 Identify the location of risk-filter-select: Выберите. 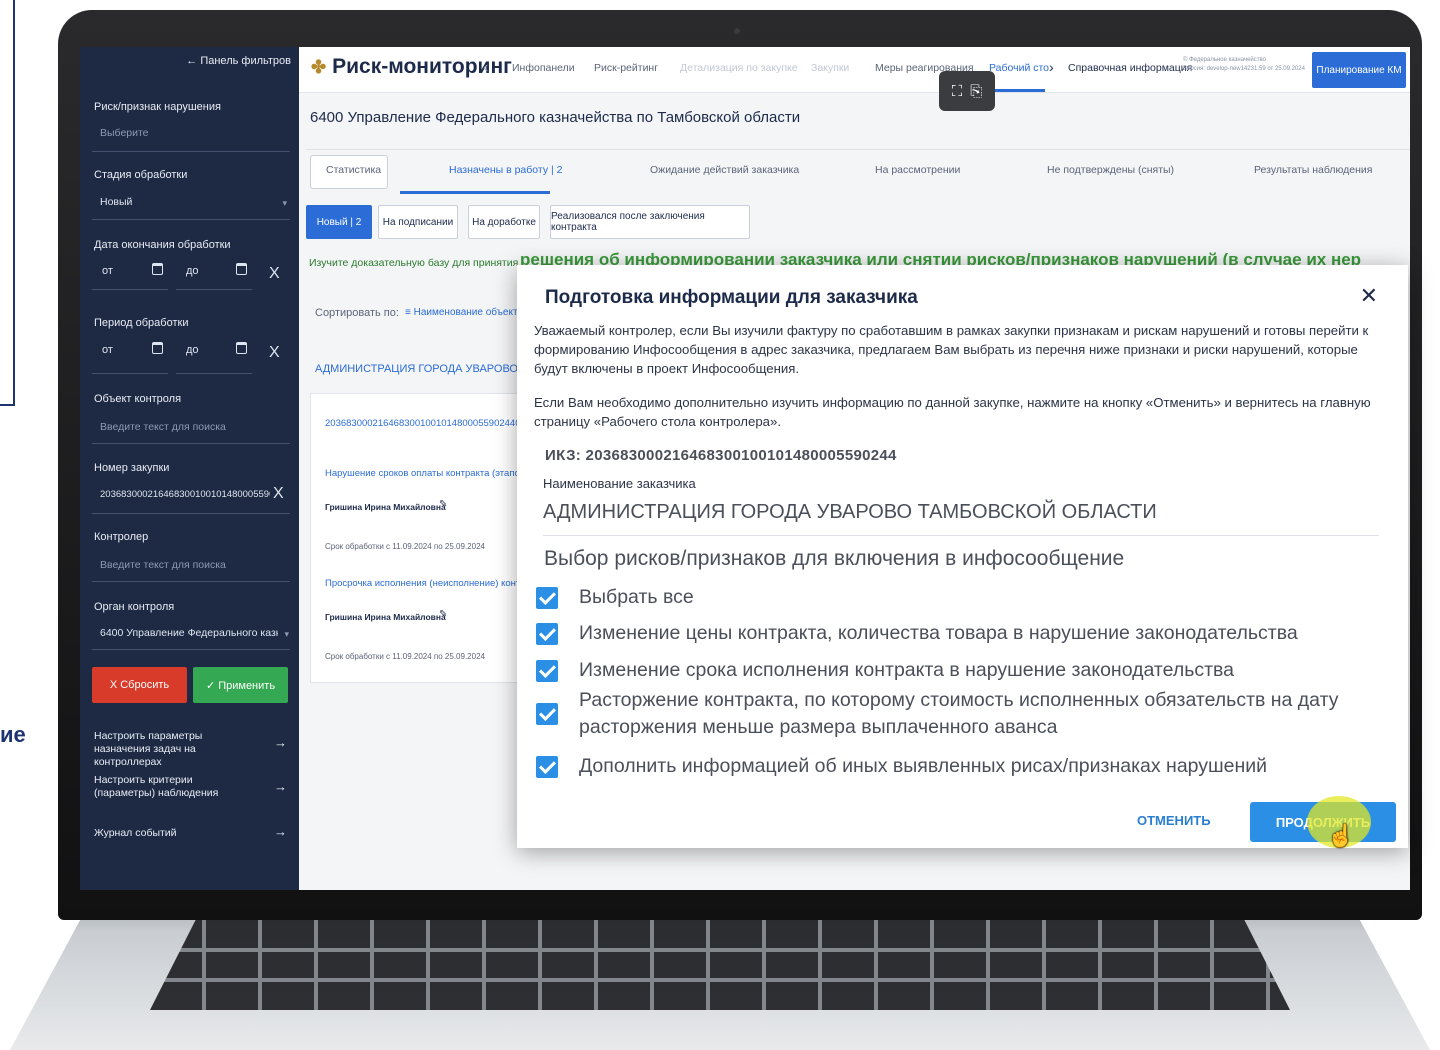
(124, 133).